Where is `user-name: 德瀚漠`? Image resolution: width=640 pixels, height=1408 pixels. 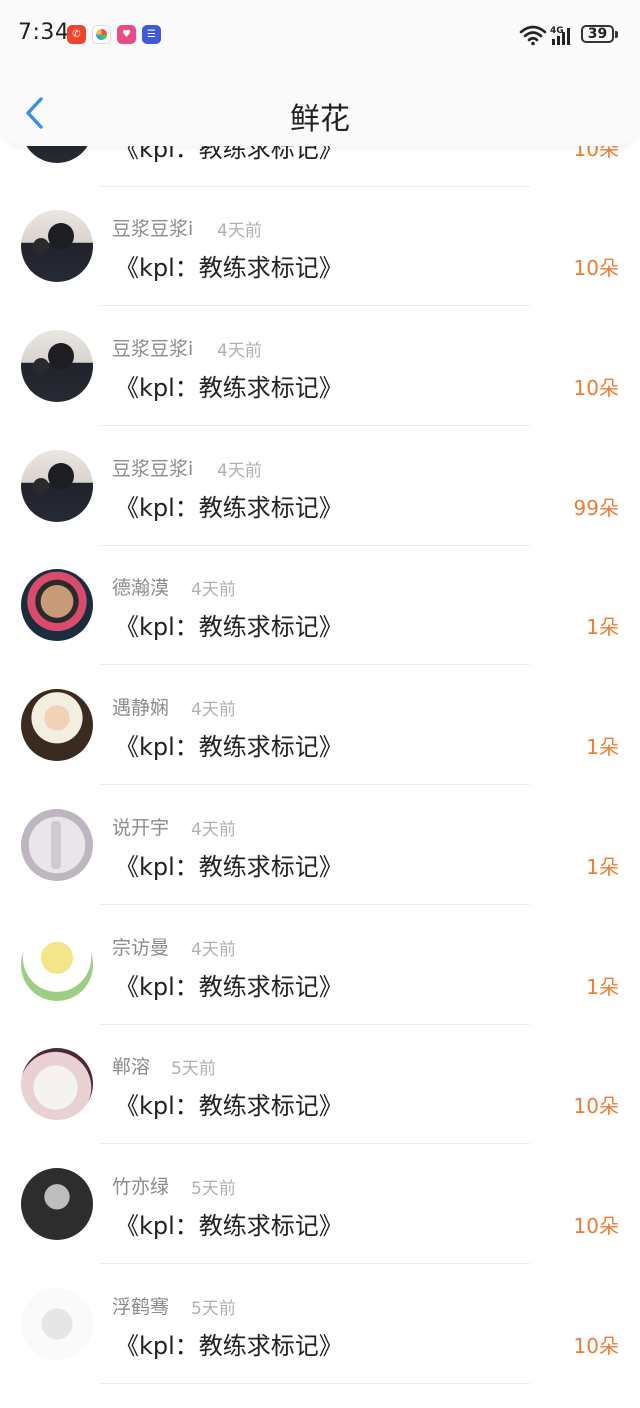 user-name: 德瀚漠 is located at coordinates (140, 586).